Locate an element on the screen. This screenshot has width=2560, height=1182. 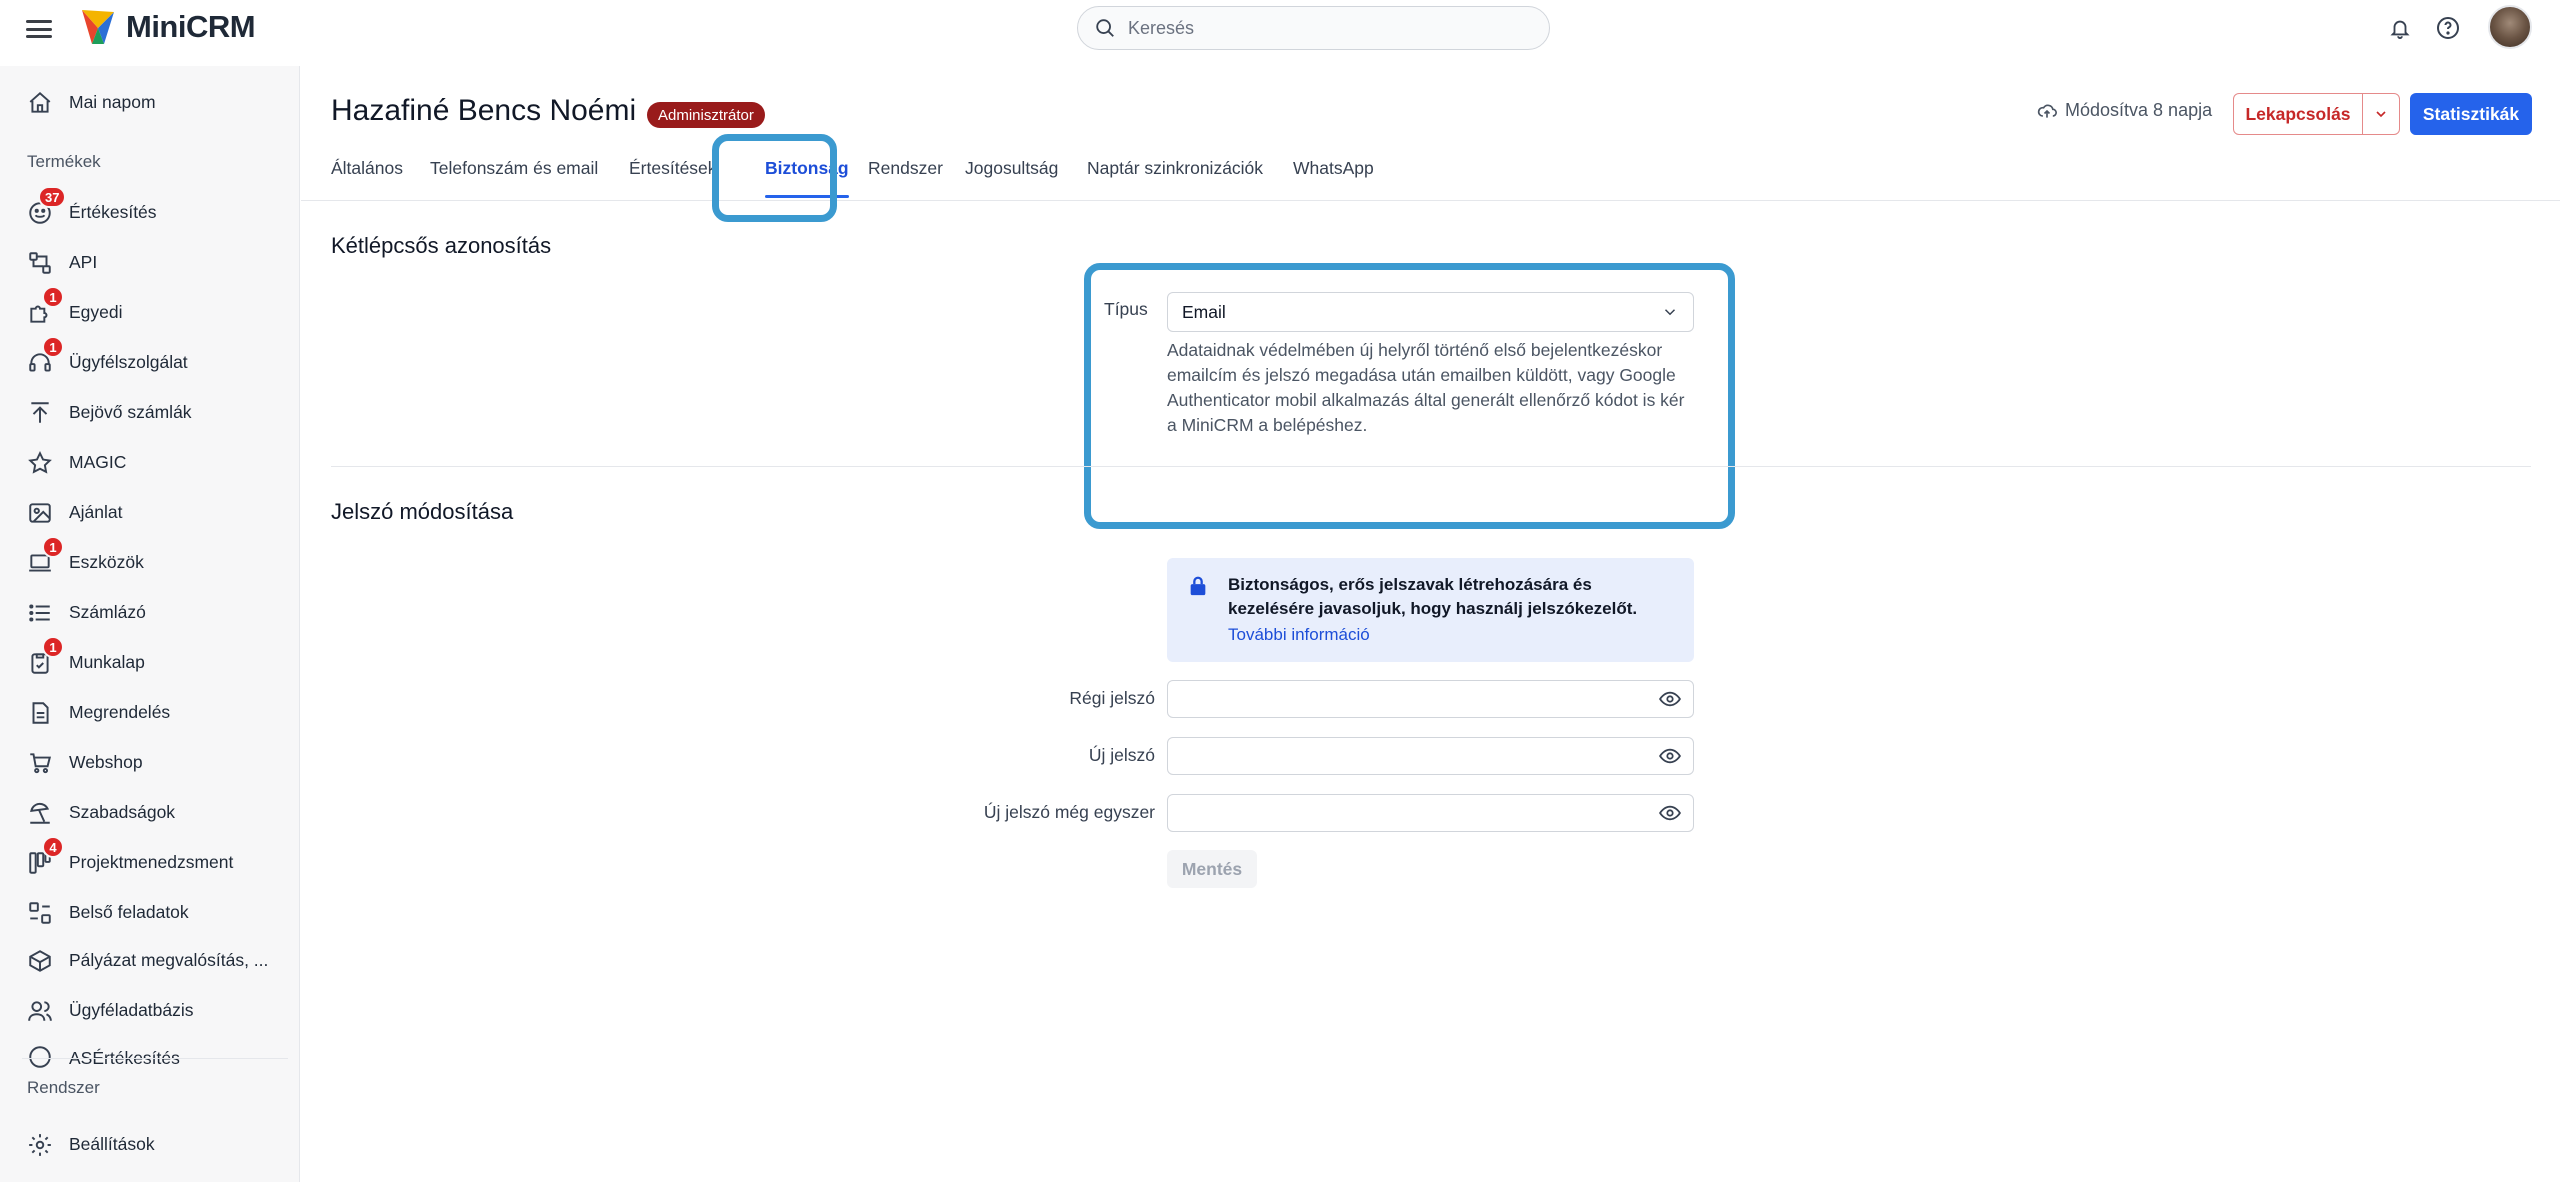
role-badge: Adminisztrátor is located at coordinates (706, 115).